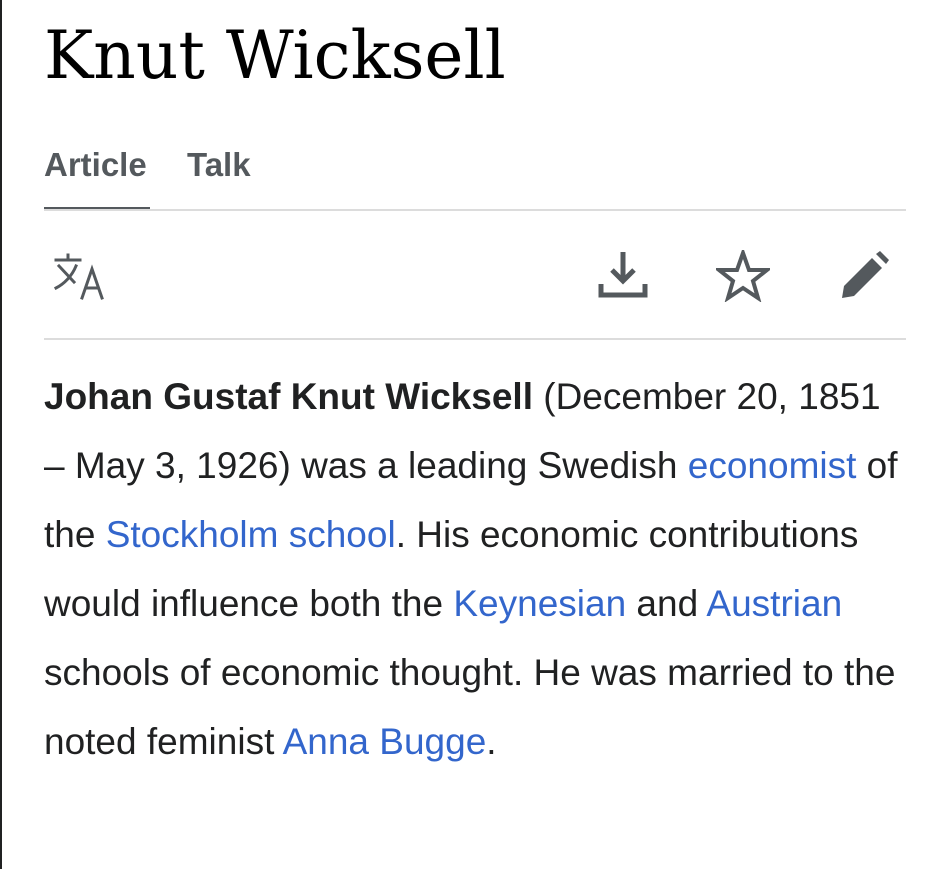 This screenshot has width=946, height=869. What do you see at coordinates (865, 276) in the screenshot?
I see `edit-icon` at bounding box center [865, 276].